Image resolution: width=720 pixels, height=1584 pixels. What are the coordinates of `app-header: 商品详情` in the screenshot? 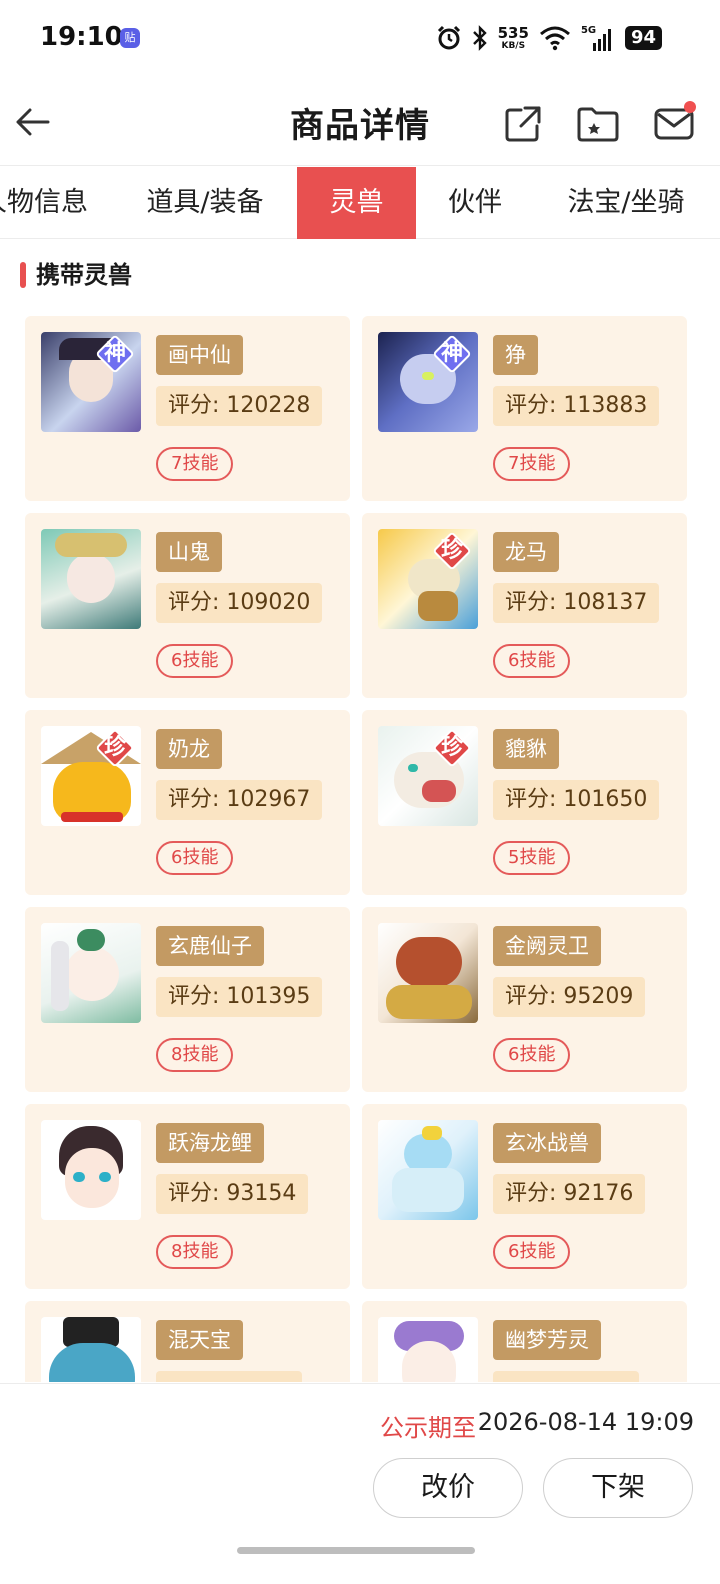 It's located at (360, 123).